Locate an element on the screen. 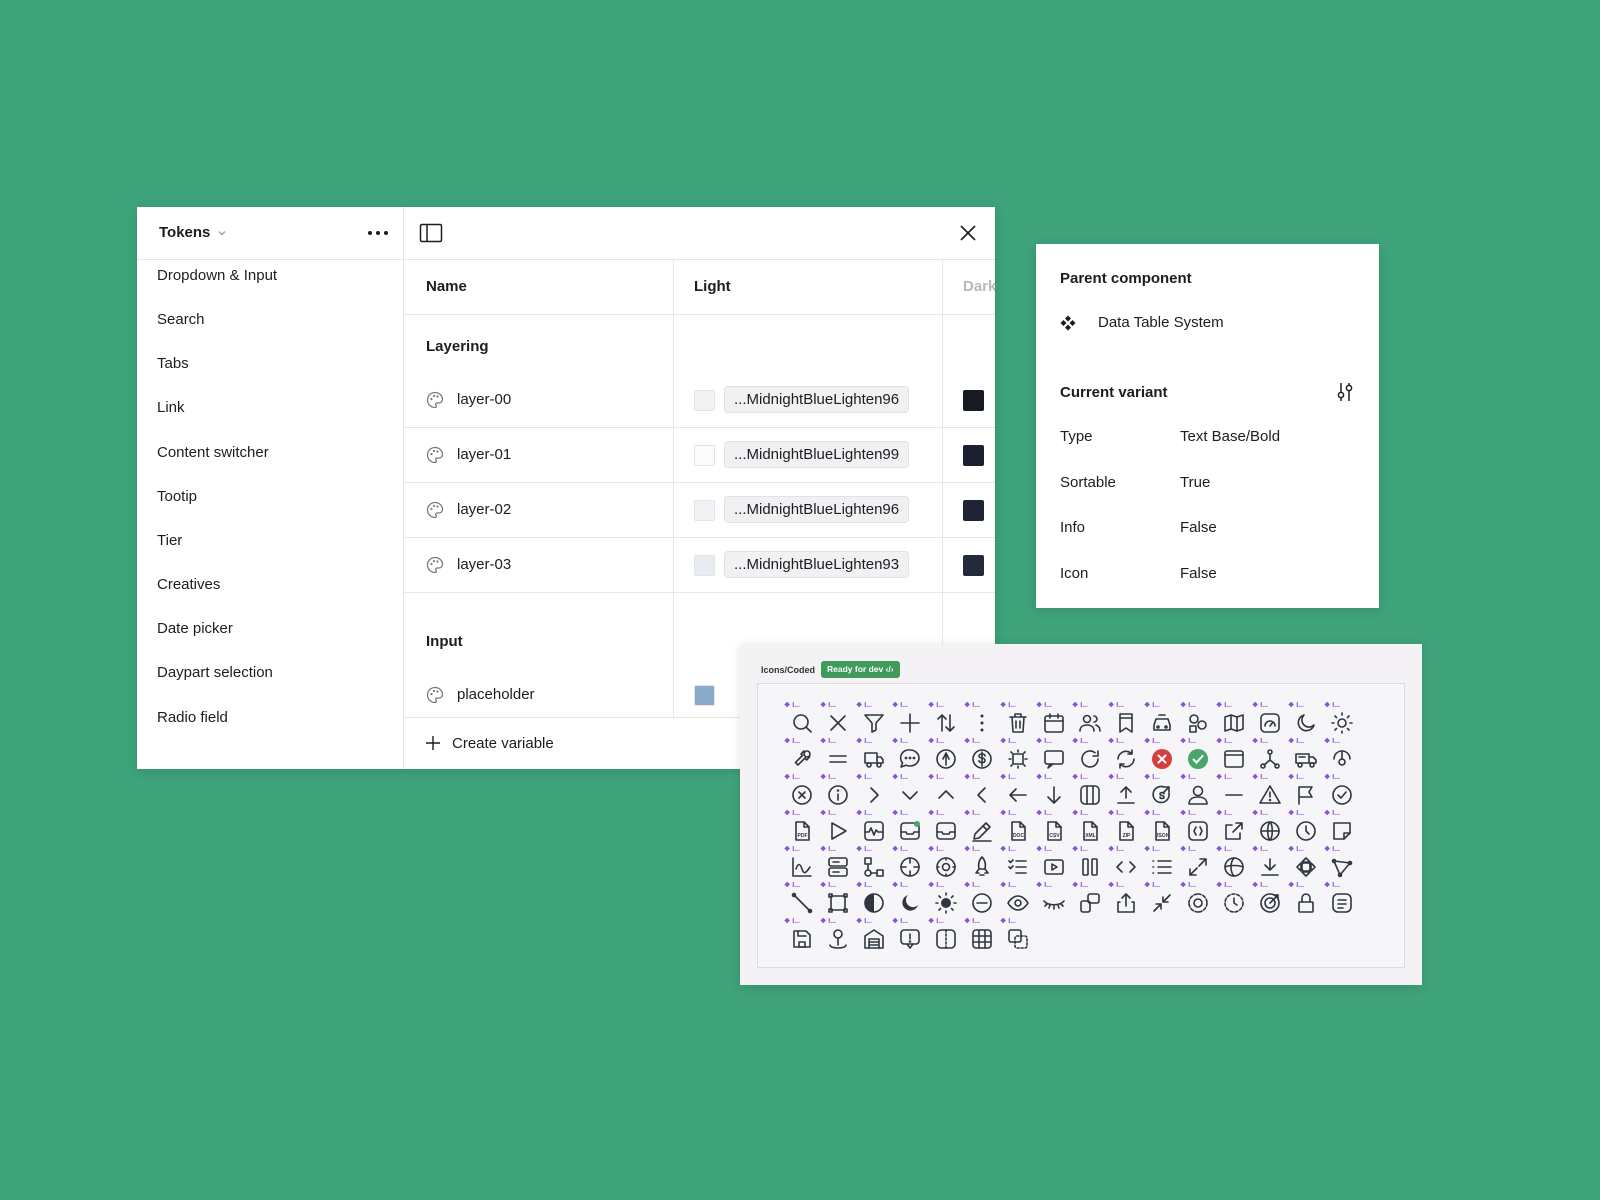  icon-instance: ❖ I... XML is located at coordinates (1090, 828).